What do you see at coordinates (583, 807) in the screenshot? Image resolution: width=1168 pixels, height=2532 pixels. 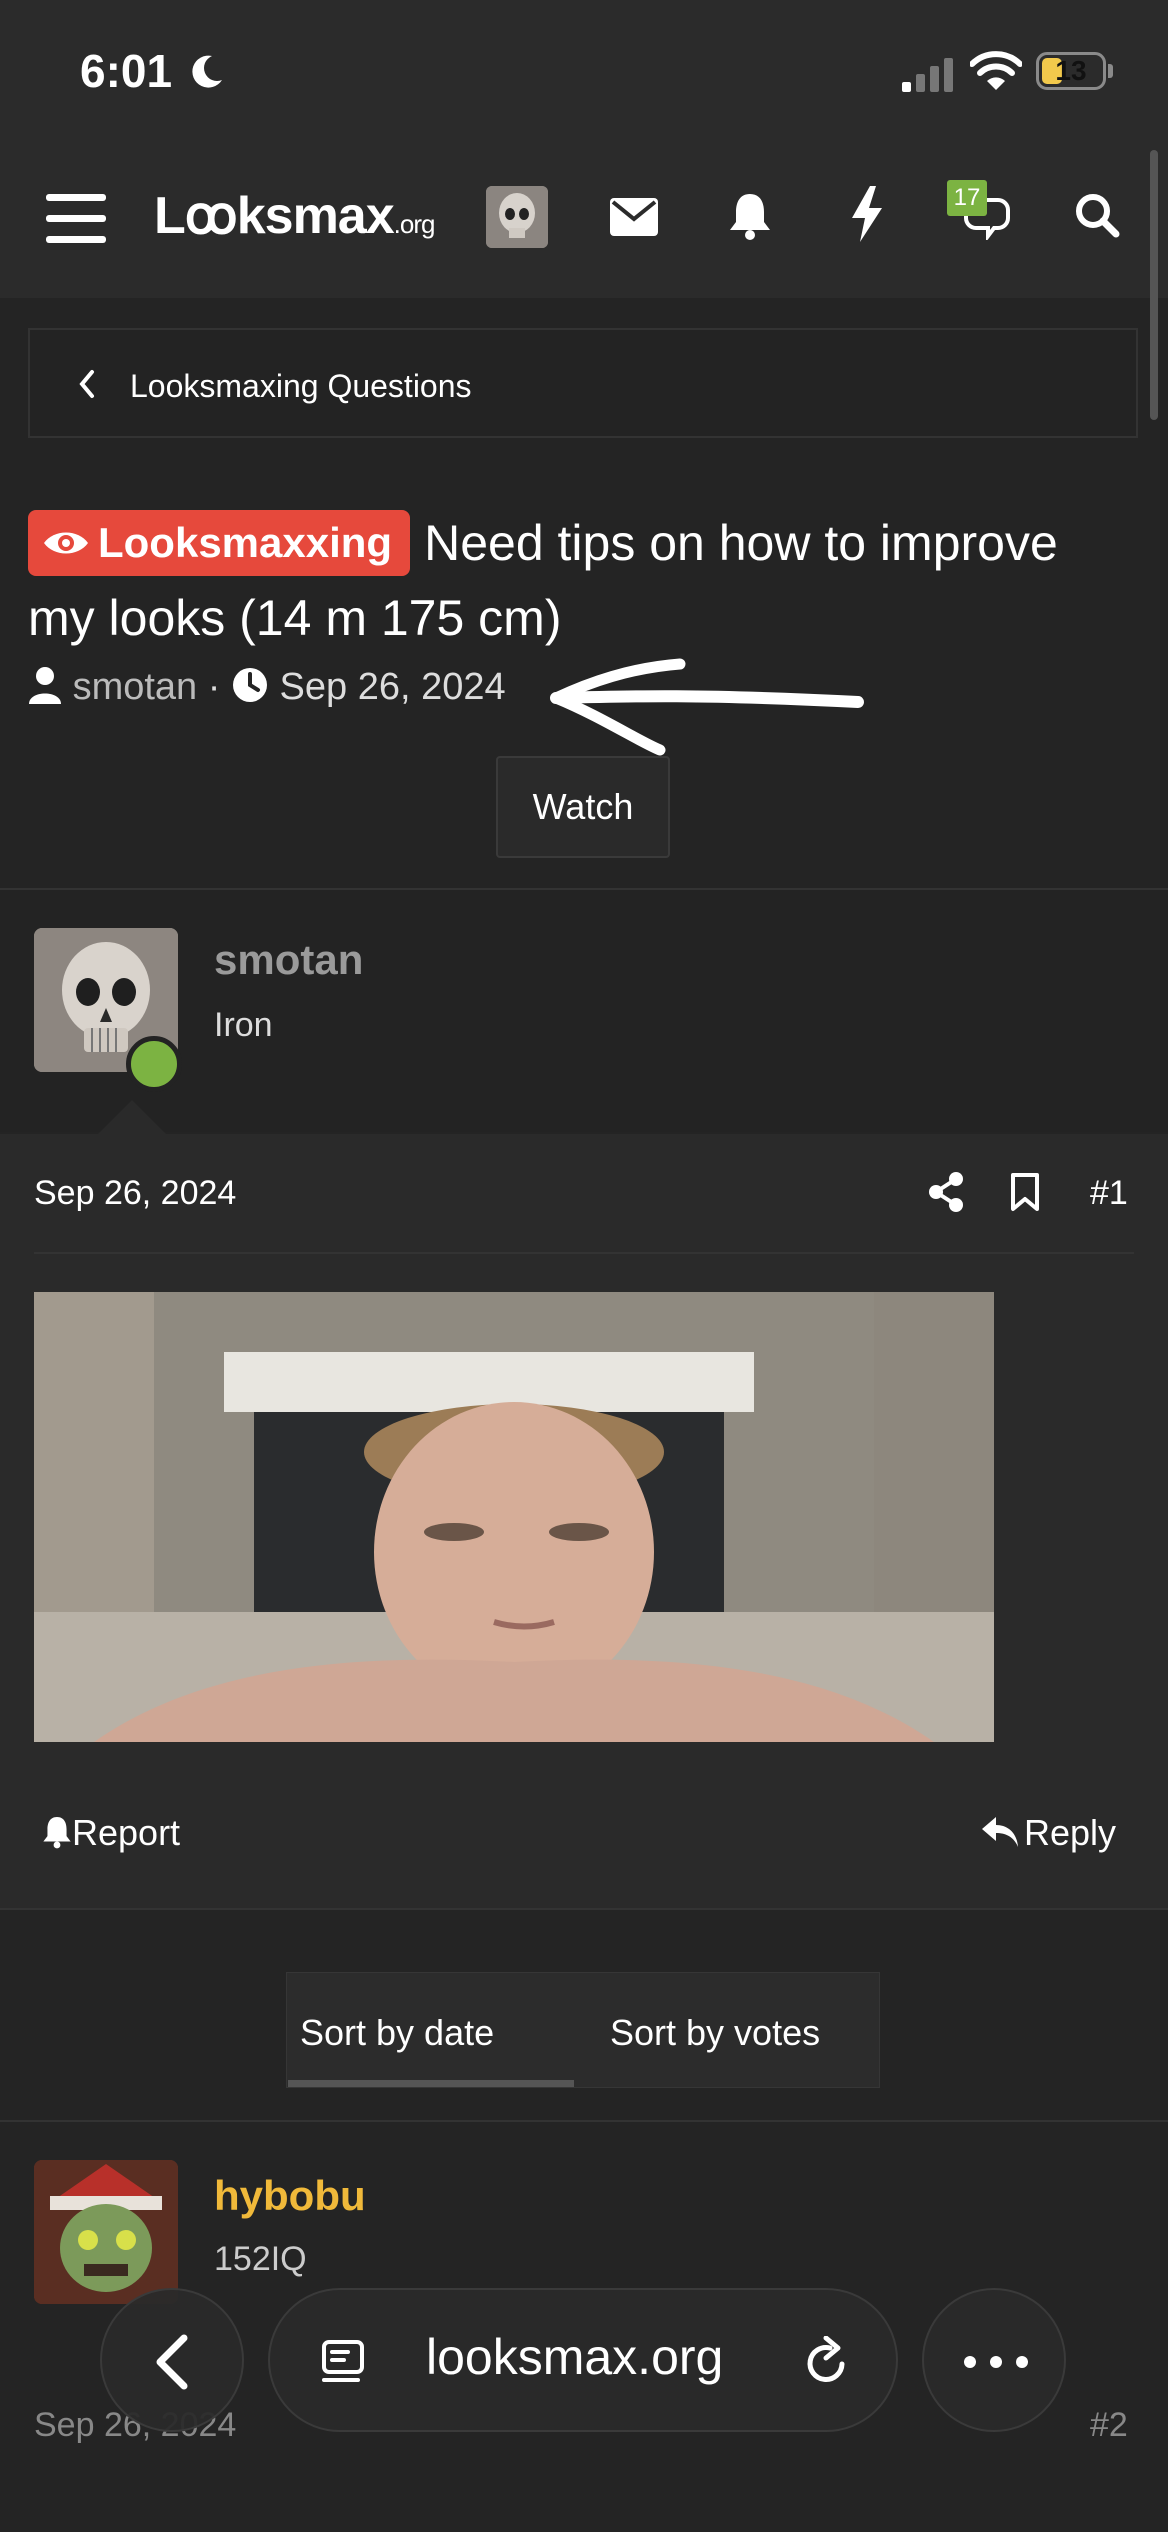 I see `watch-button: Watch` at bounding box center [583, 807].